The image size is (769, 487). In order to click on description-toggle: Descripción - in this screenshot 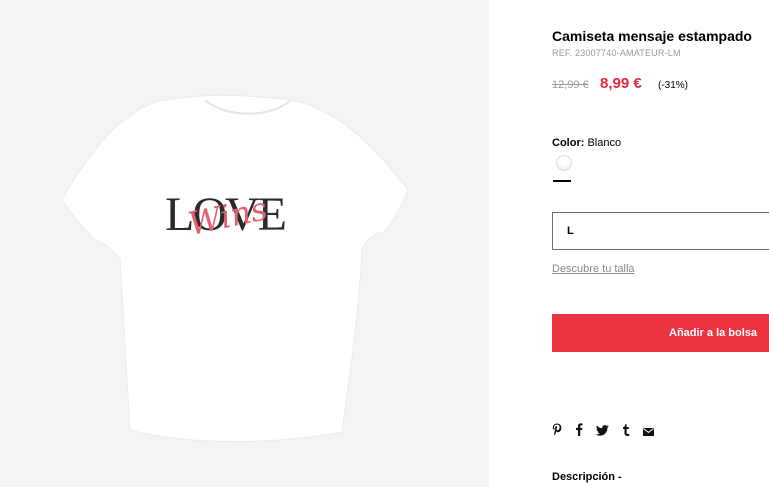, I will do `click(587, 477)`.